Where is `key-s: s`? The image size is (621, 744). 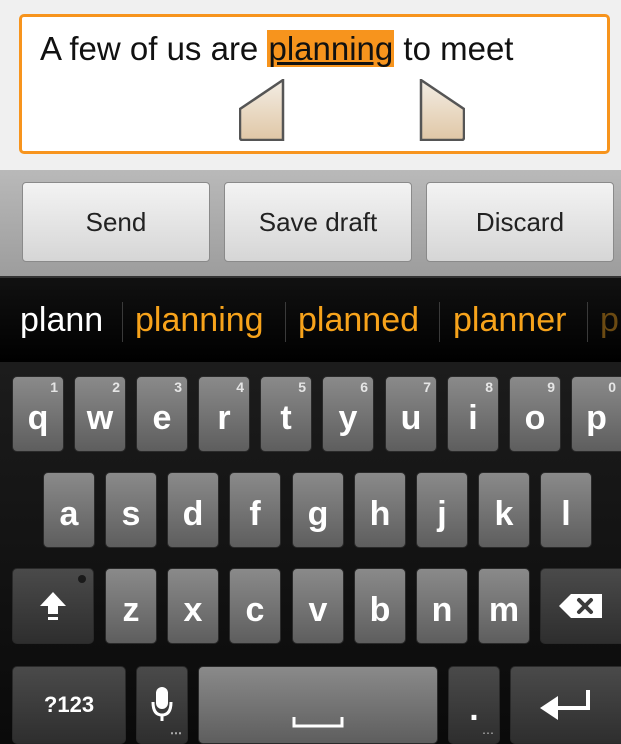
key-s: s is located at coordinates (131, 510).